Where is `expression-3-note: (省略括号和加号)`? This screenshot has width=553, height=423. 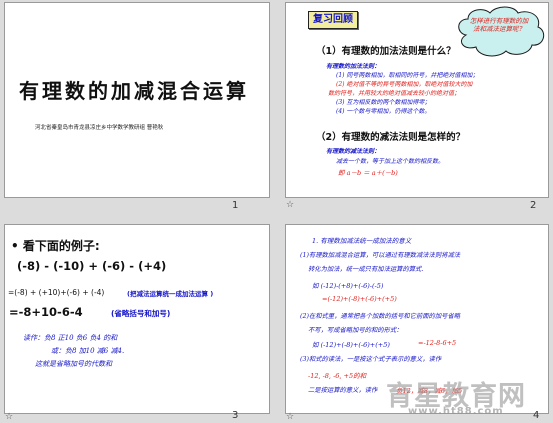 expression-3-note: (省略括号和加号) is located at coordinates (141, 313).